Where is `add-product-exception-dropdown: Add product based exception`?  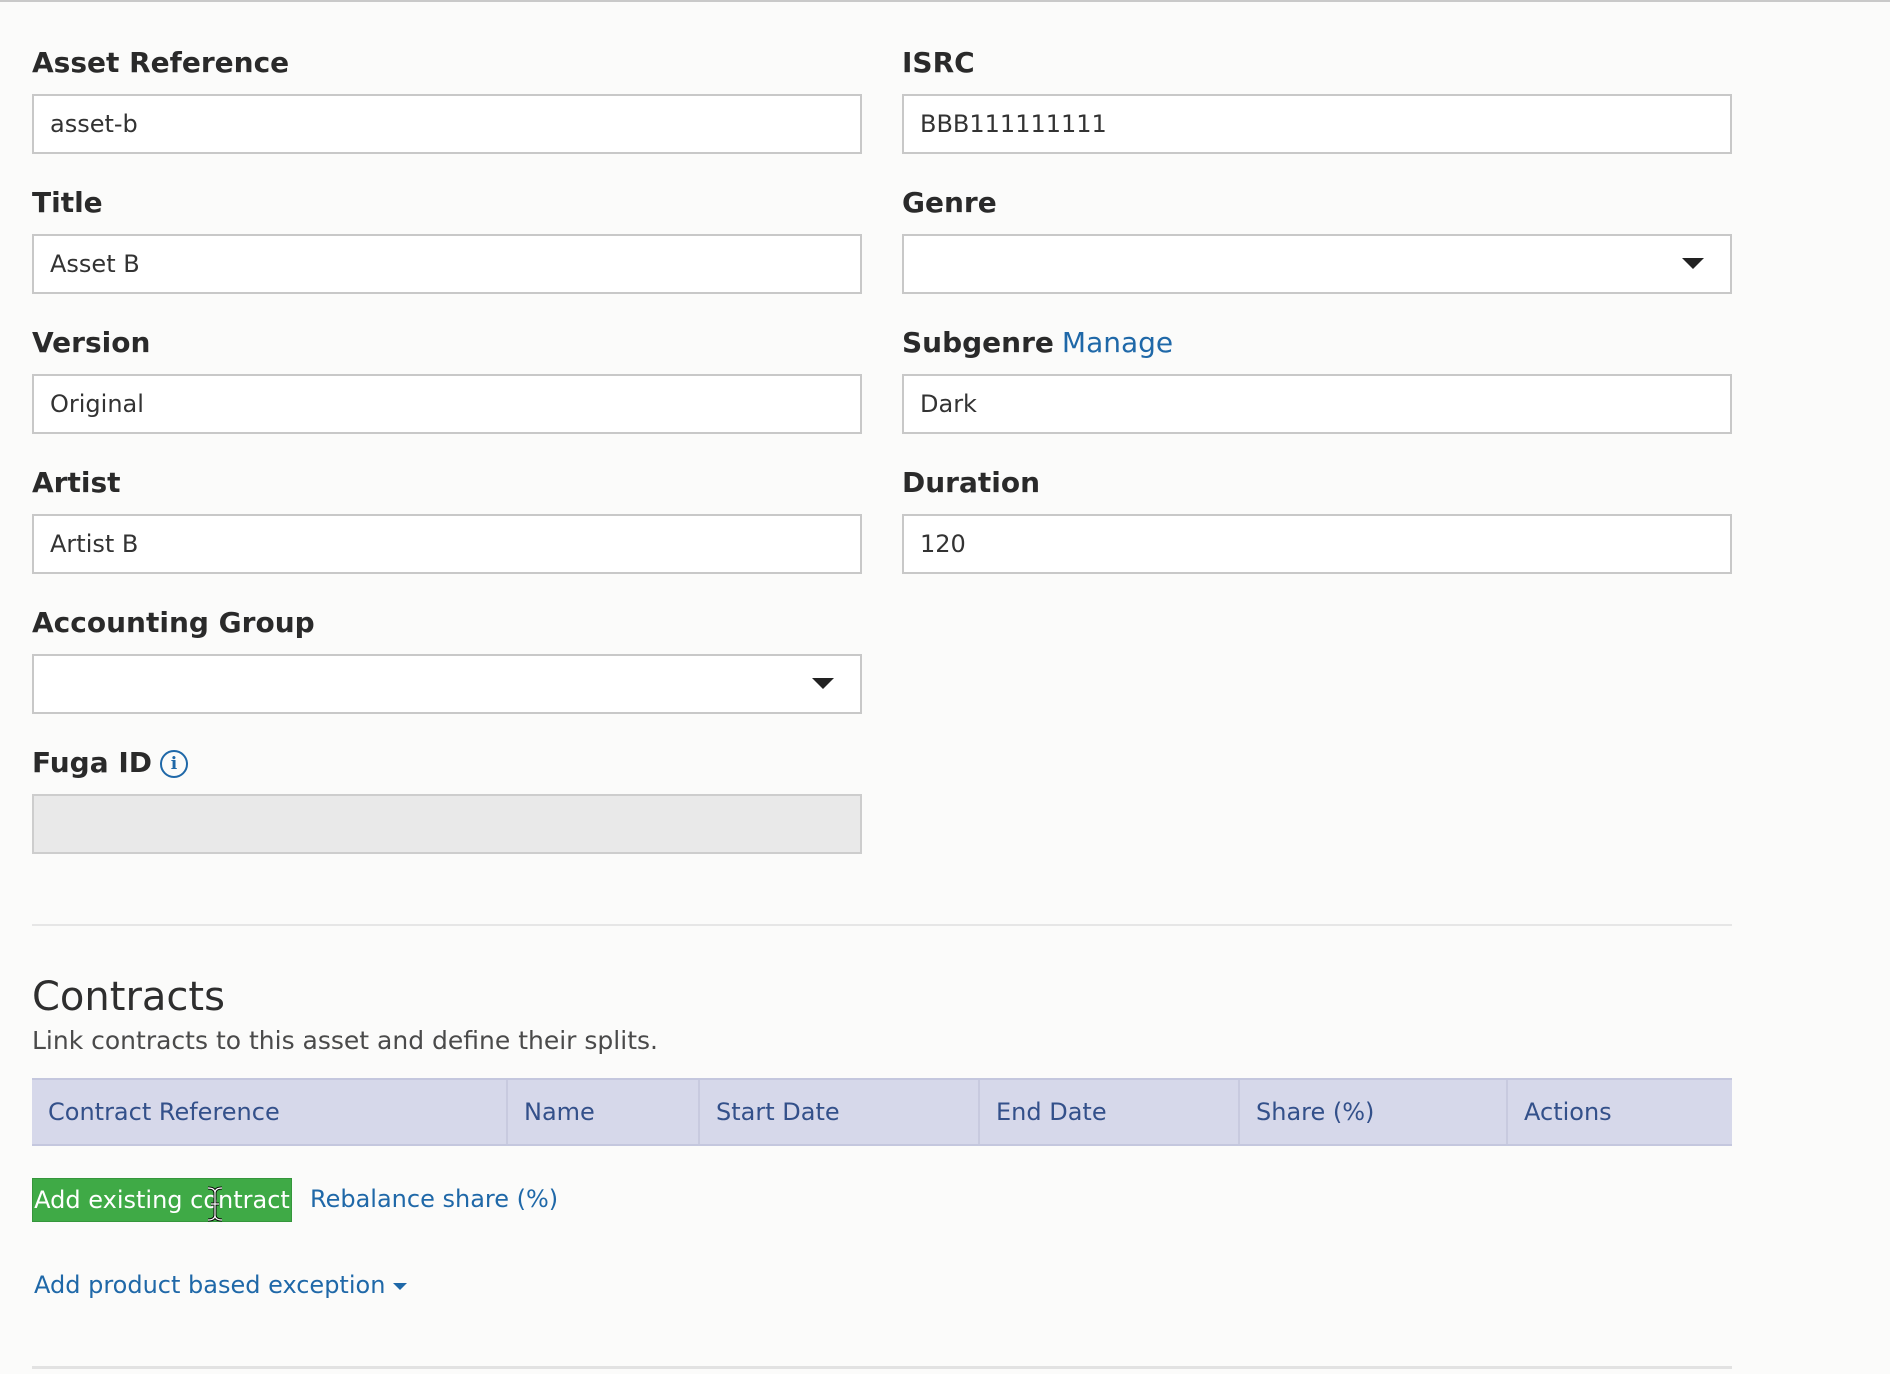 add-product-exception-dropdown: Add product based exception is located at coordinates (221, 1285).